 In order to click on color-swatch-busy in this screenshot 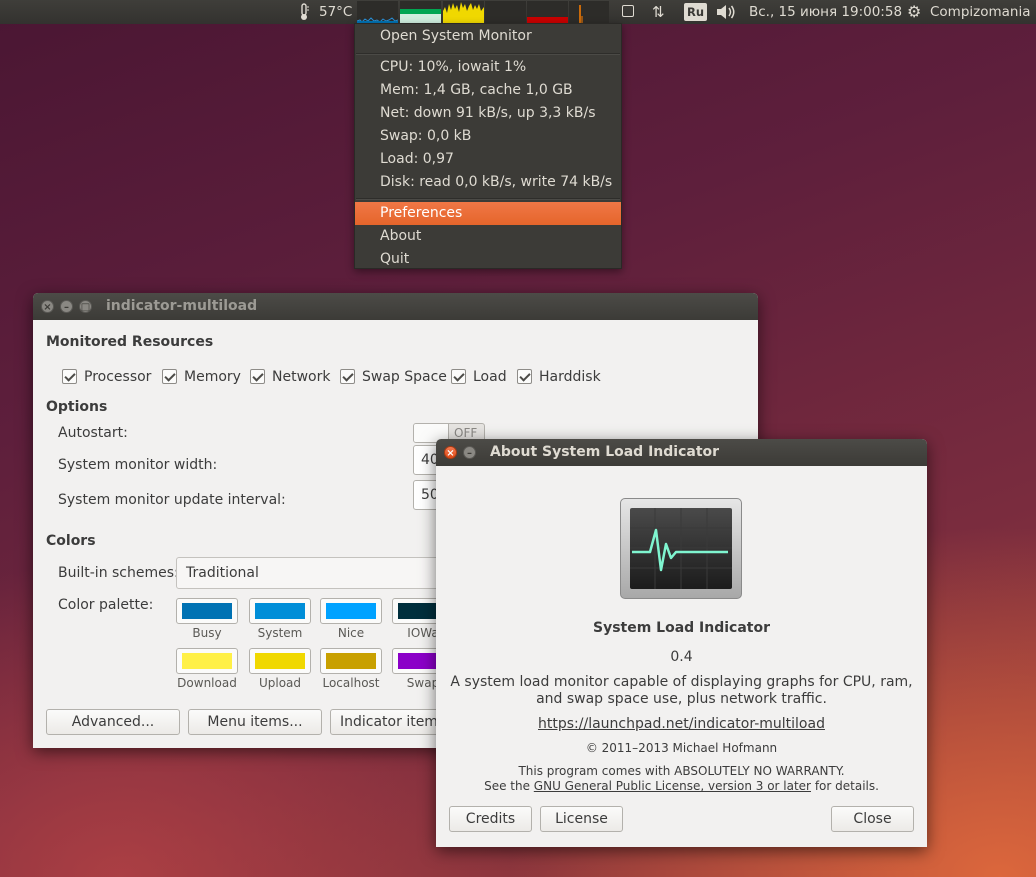, I will do `click(207, 611)`.